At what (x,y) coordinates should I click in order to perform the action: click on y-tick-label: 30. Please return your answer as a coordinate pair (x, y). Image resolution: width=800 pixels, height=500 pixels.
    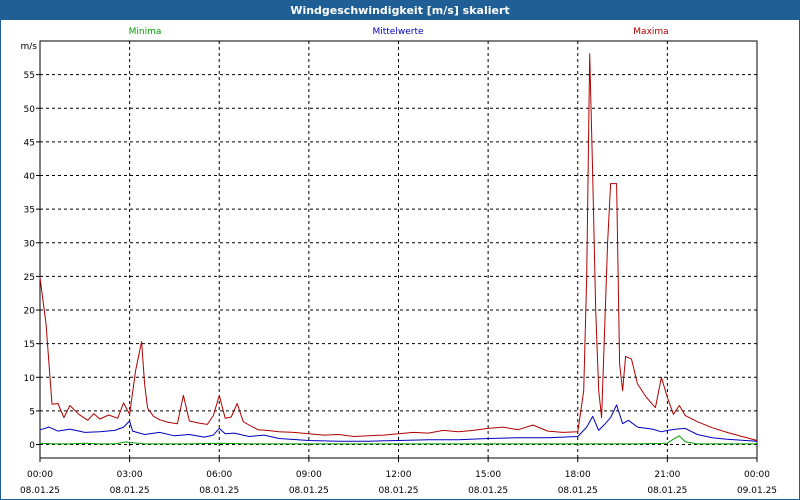
    Looking at the image, I should click on (30, 244).